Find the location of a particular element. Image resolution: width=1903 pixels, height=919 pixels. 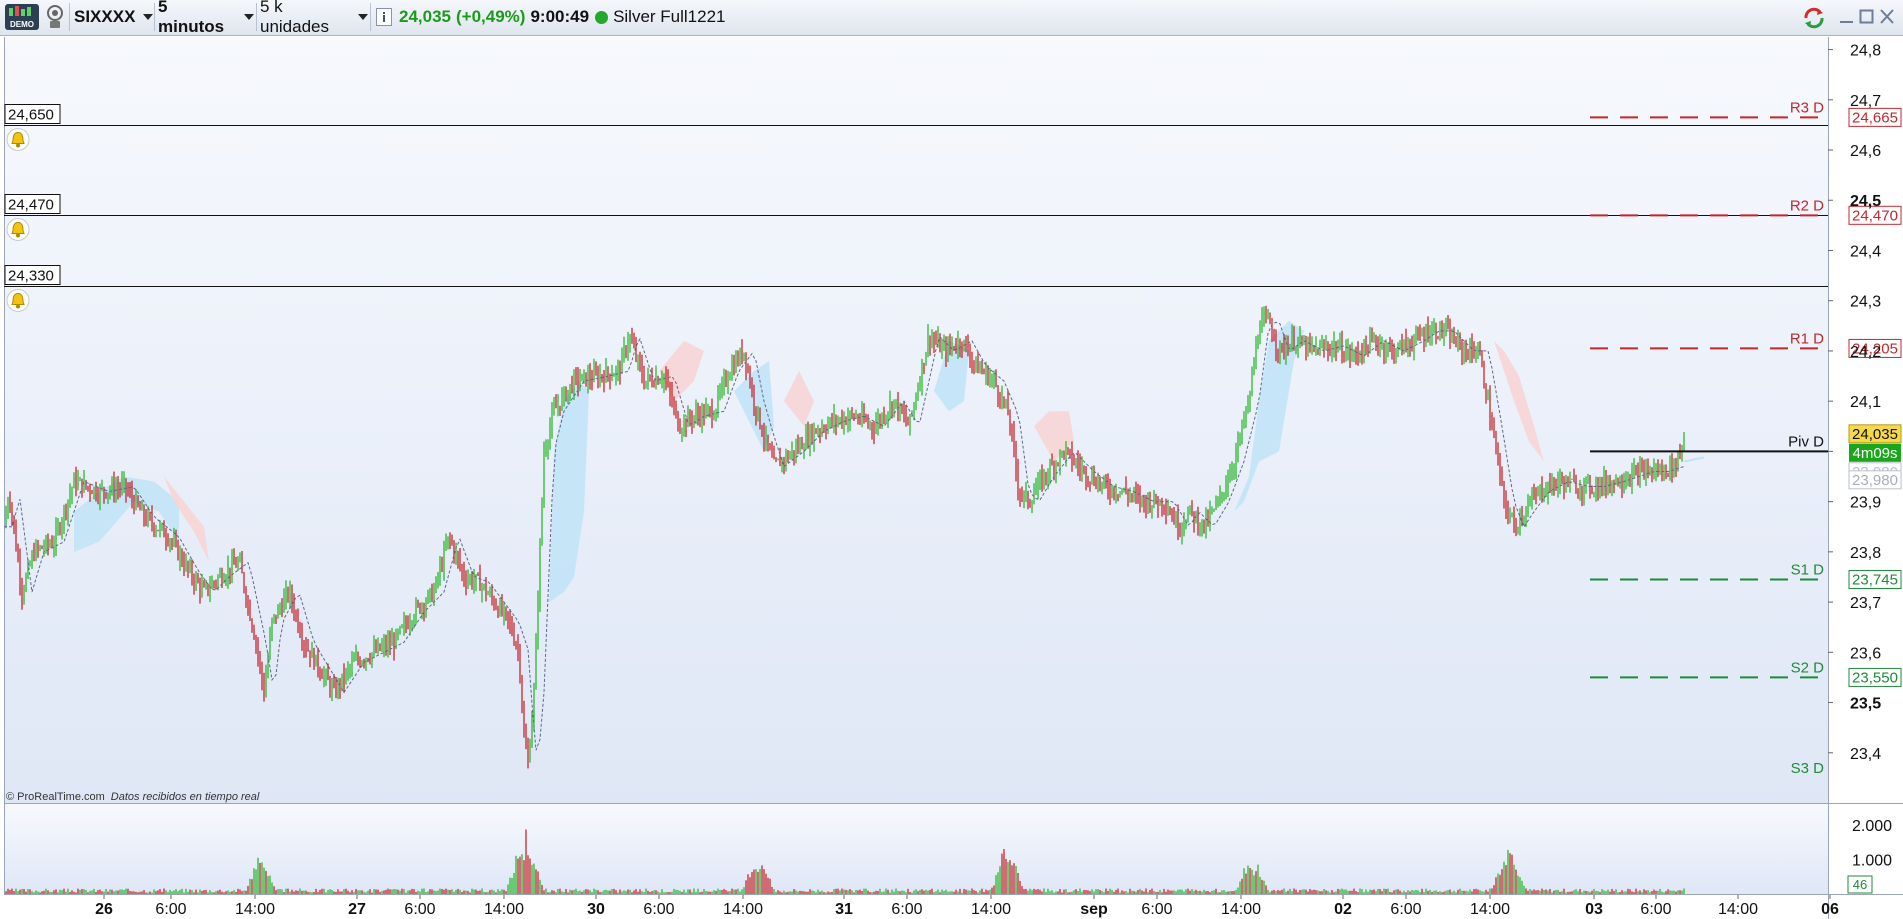

y-axis-tick-label: 24,2 is located at coordinates (1865, 352).